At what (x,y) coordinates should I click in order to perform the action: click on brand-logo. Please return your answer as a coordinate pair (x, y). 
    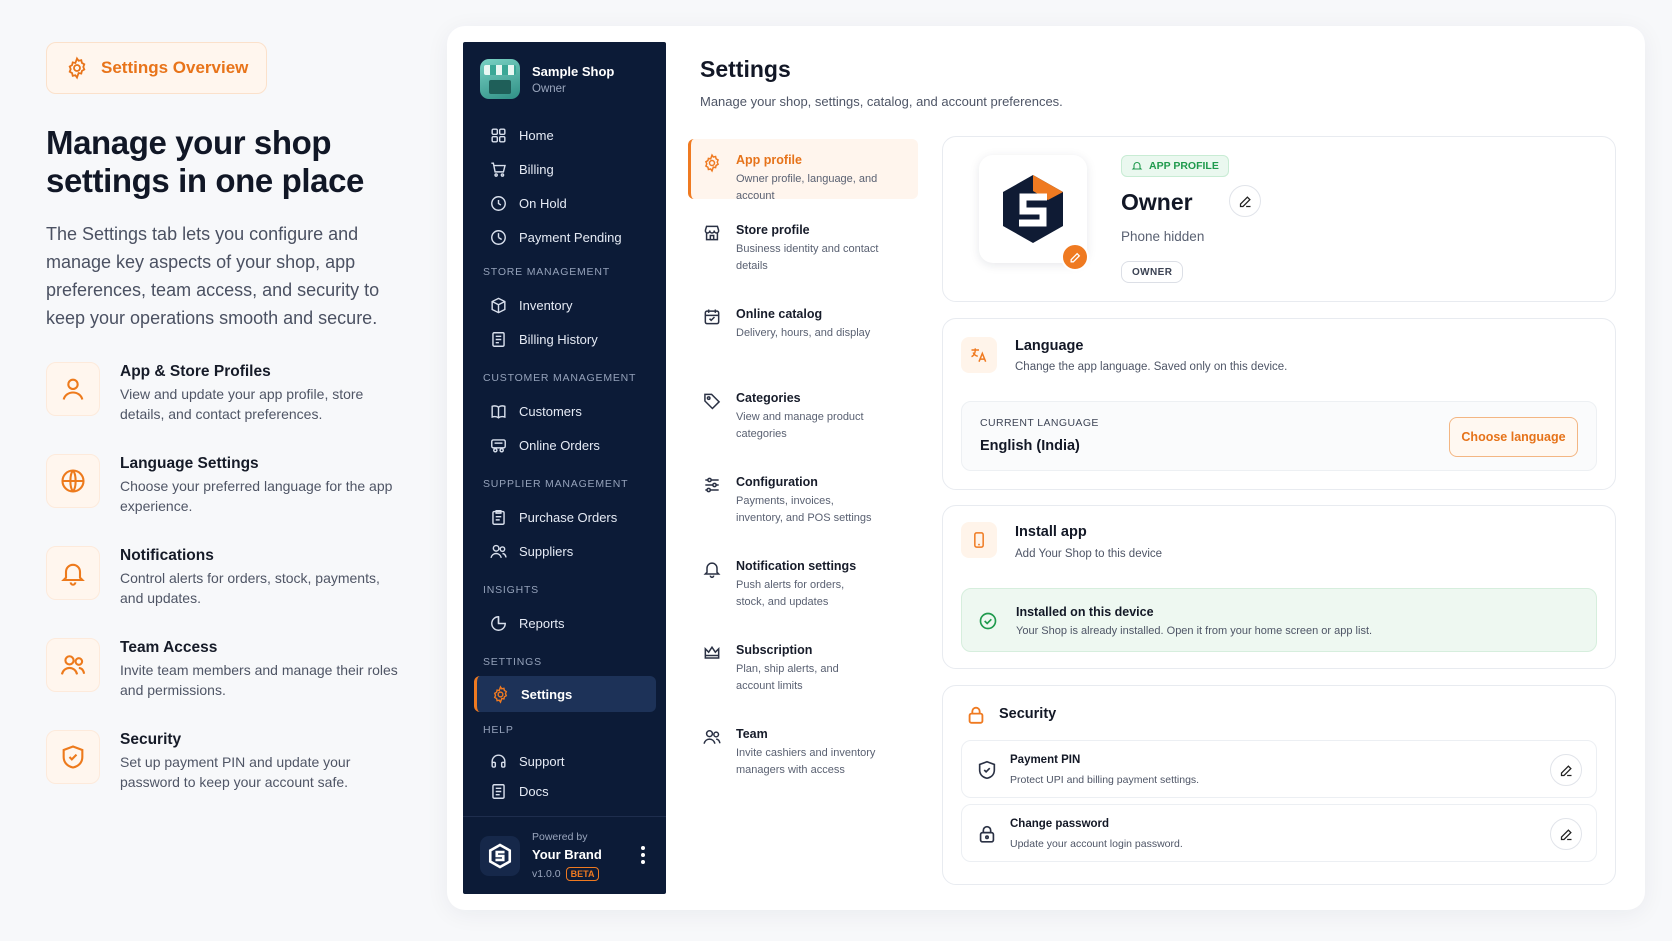
    Looking at the image, I should click on (500, 855).